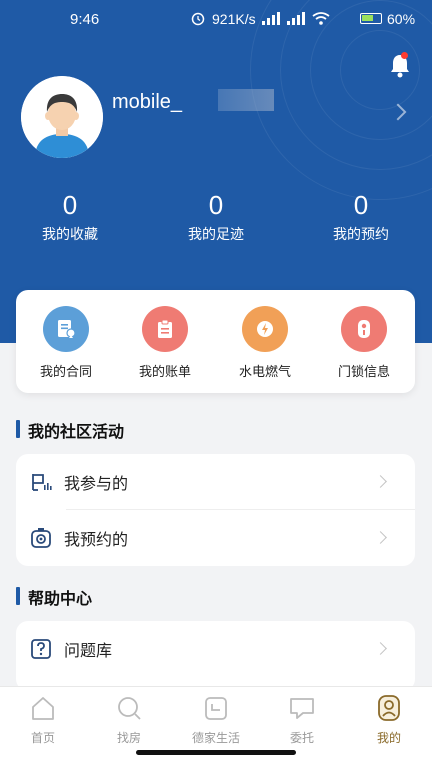 The width and height of the screenshot is (432, 768). I want to click on stat-reservations: 0 我的预约, so click(361, 217).